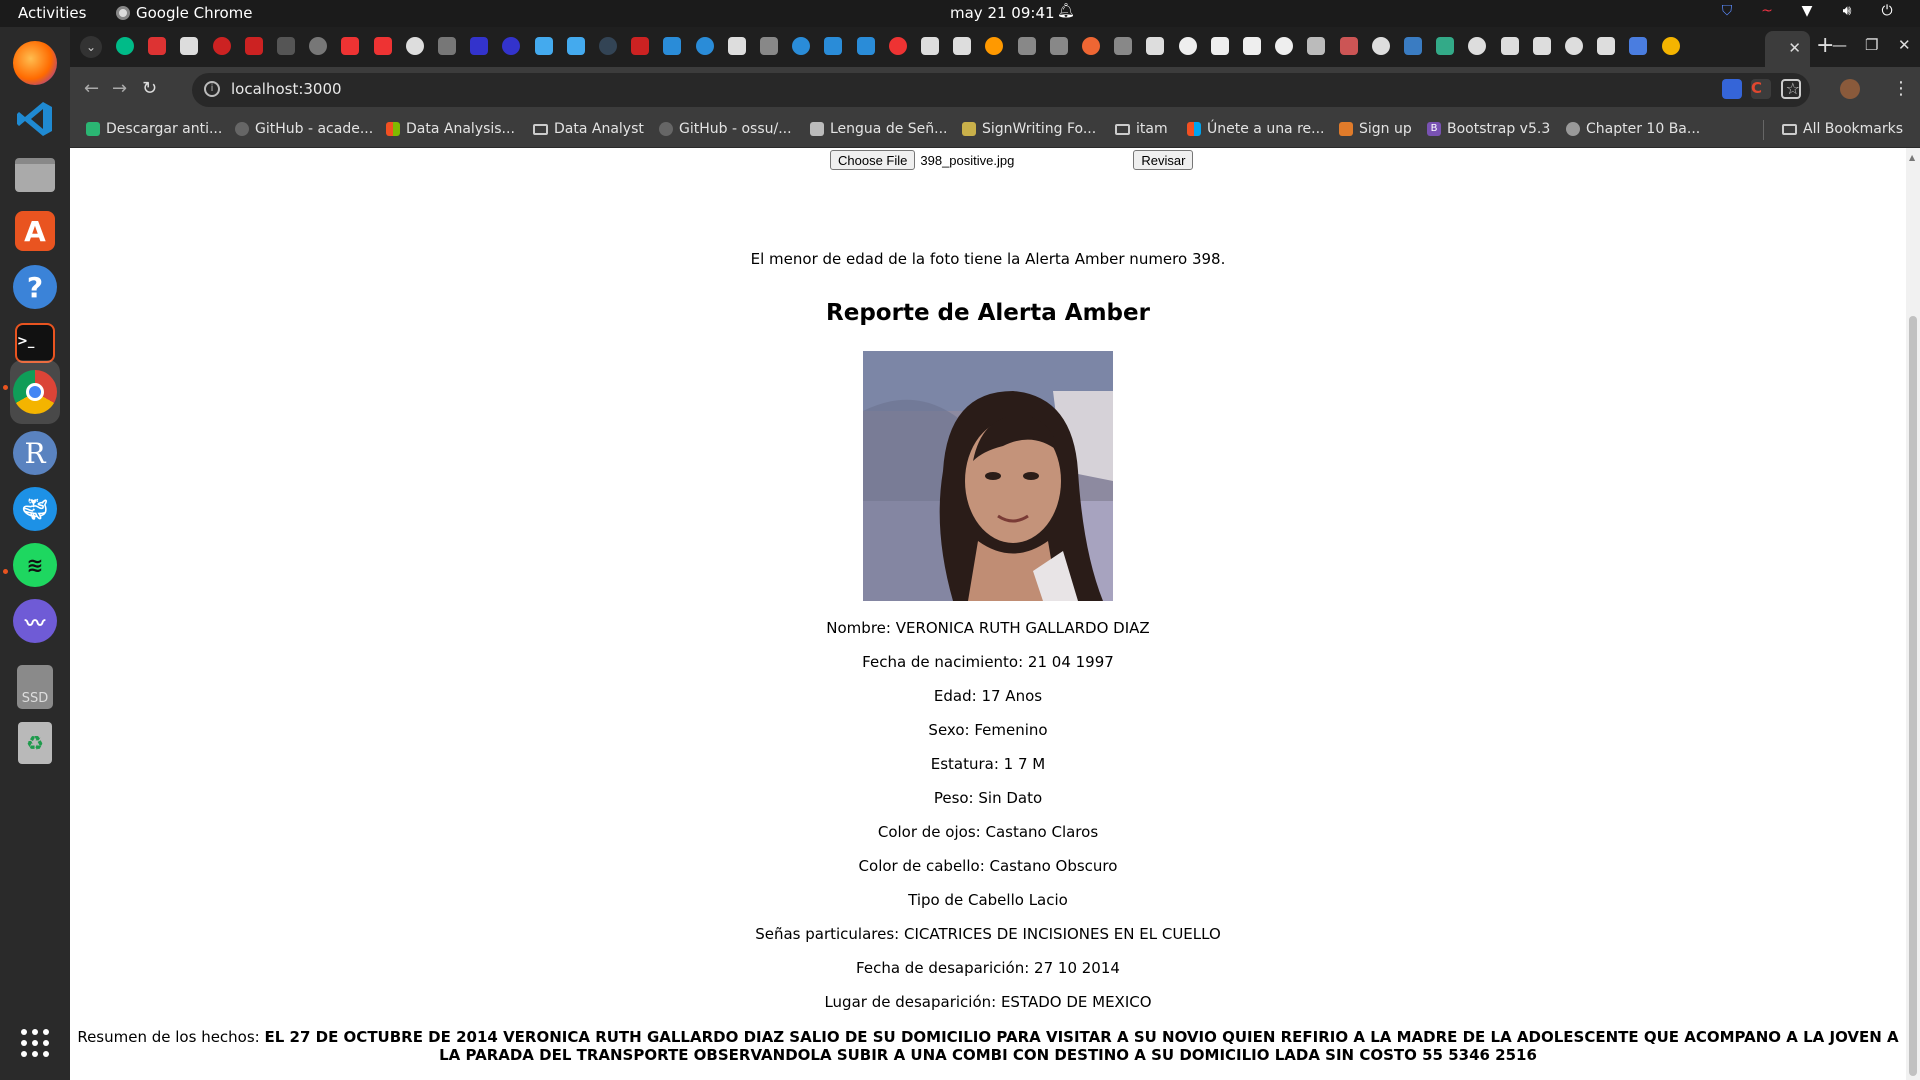  What do you see at coordinates (1488, 129) in the screenshot?
I see `bookmark-item: B Bootstrap v5.3` at bounding box center [1488, 129].